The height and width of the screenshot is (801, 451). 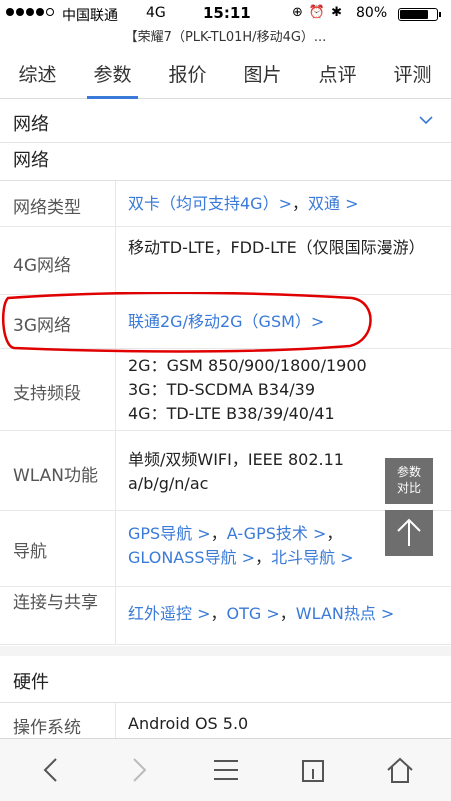 I want to click on spec-link-glonass: GLONASS导航 >, so click(x=191, y=557).